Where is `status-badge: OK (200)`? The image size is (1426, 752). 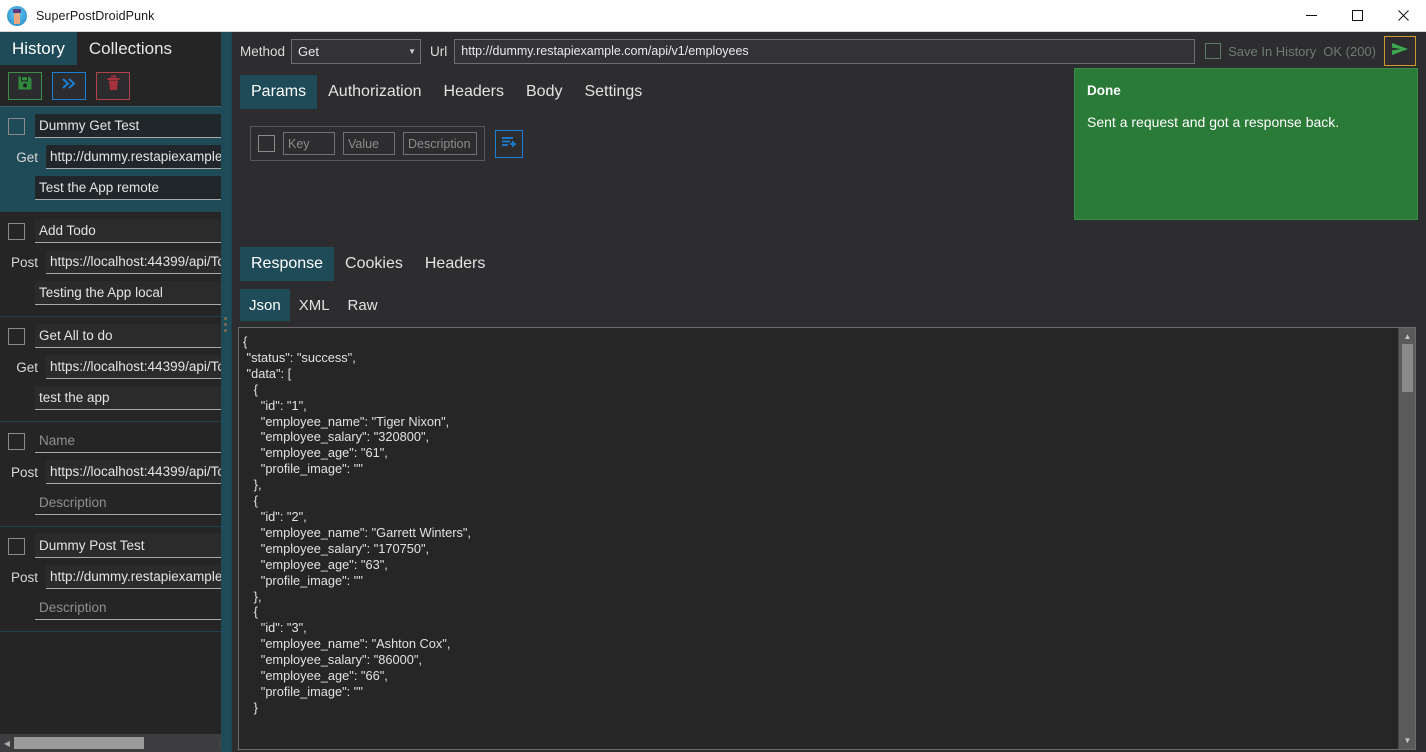 status-badge: OK (200) is located at coordinates (1349, 51).